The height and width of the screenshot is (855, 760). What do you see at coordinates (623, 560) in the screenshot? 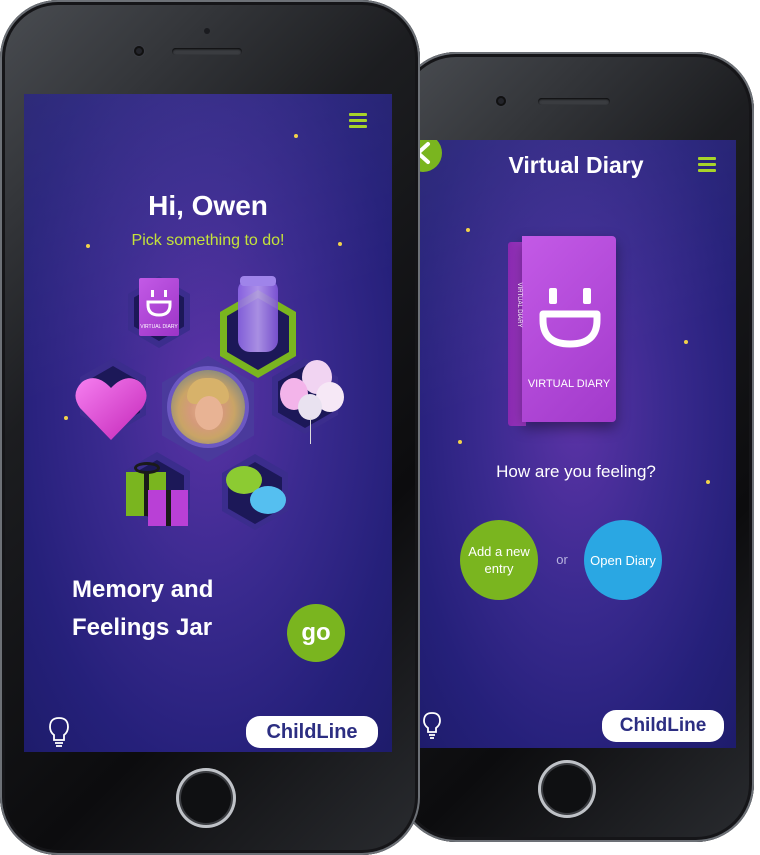
I see `open-diary-button: Open Diary` at bounding box center [623, 560].